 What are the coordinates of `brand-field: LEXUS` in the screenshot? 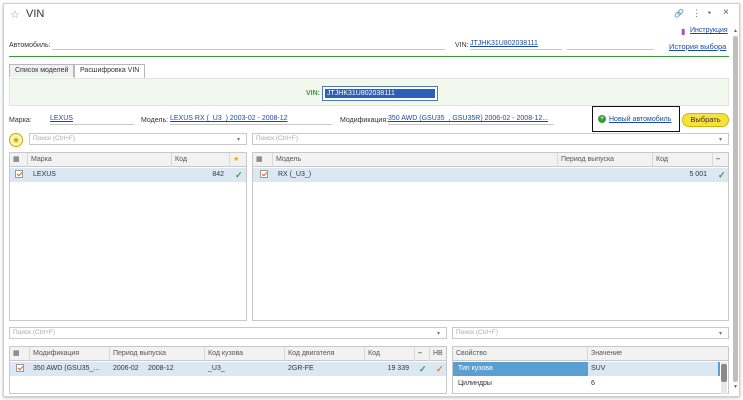 It's located at (92, 120).